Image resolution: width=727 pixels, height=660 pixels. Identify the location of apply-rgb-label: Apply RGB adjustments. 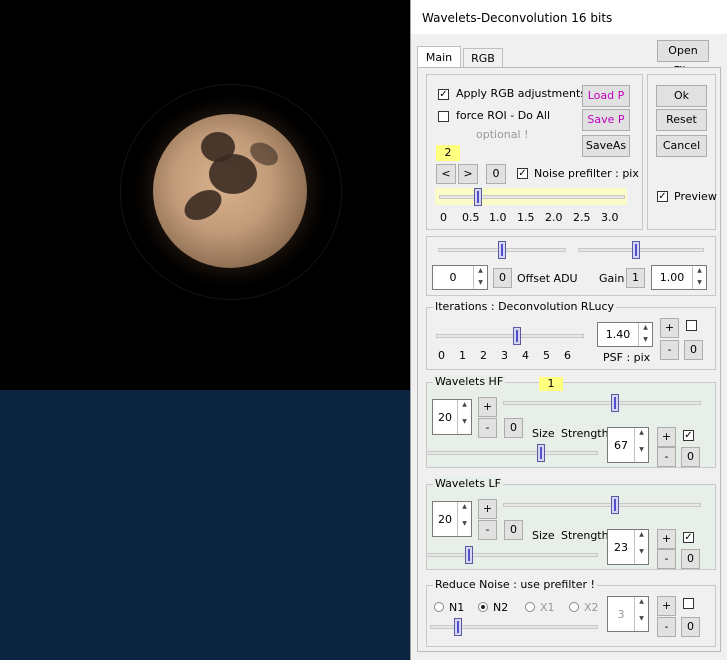
(521, 93).